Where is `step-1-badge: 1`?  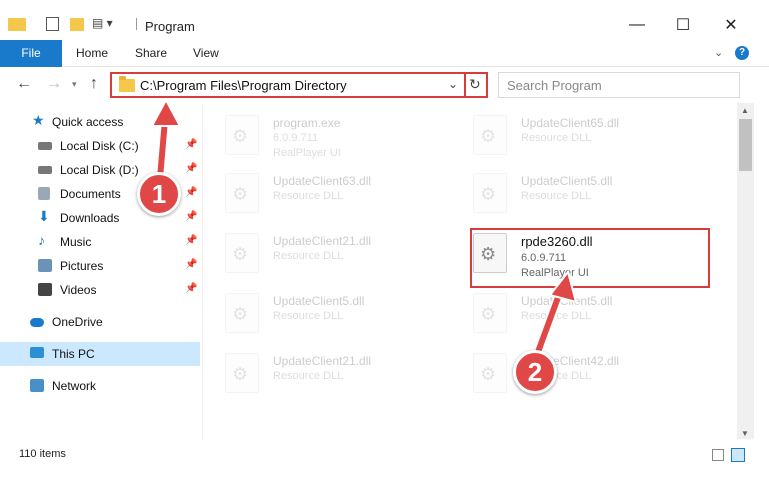 step-1-badge: 1 is located at coordinates (159, 194).